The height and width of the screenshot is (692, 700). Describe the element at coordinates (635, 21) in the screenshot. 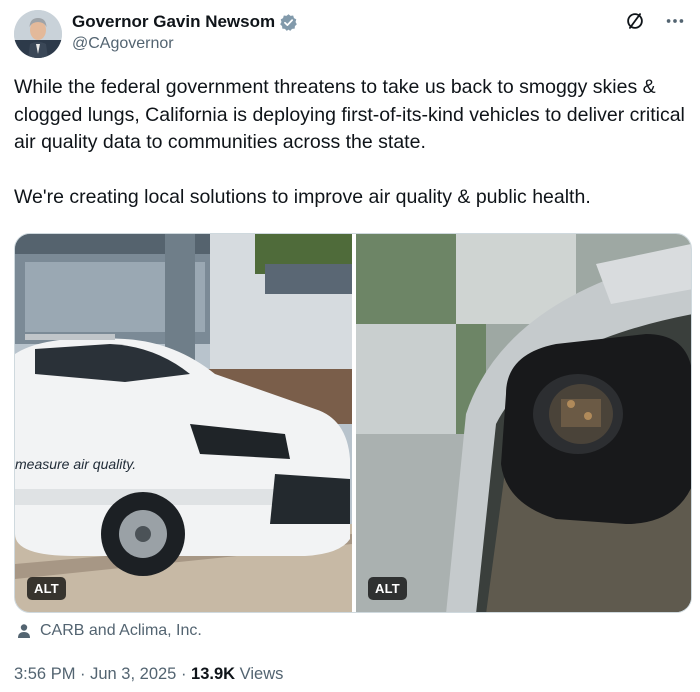

I see `slash-circle-icon` at that location.